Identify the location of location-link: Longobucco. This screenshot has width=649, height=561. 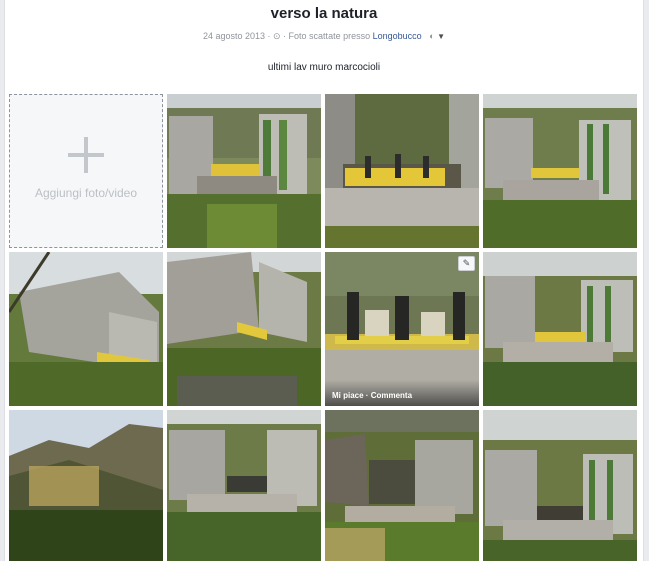
(397, 36).